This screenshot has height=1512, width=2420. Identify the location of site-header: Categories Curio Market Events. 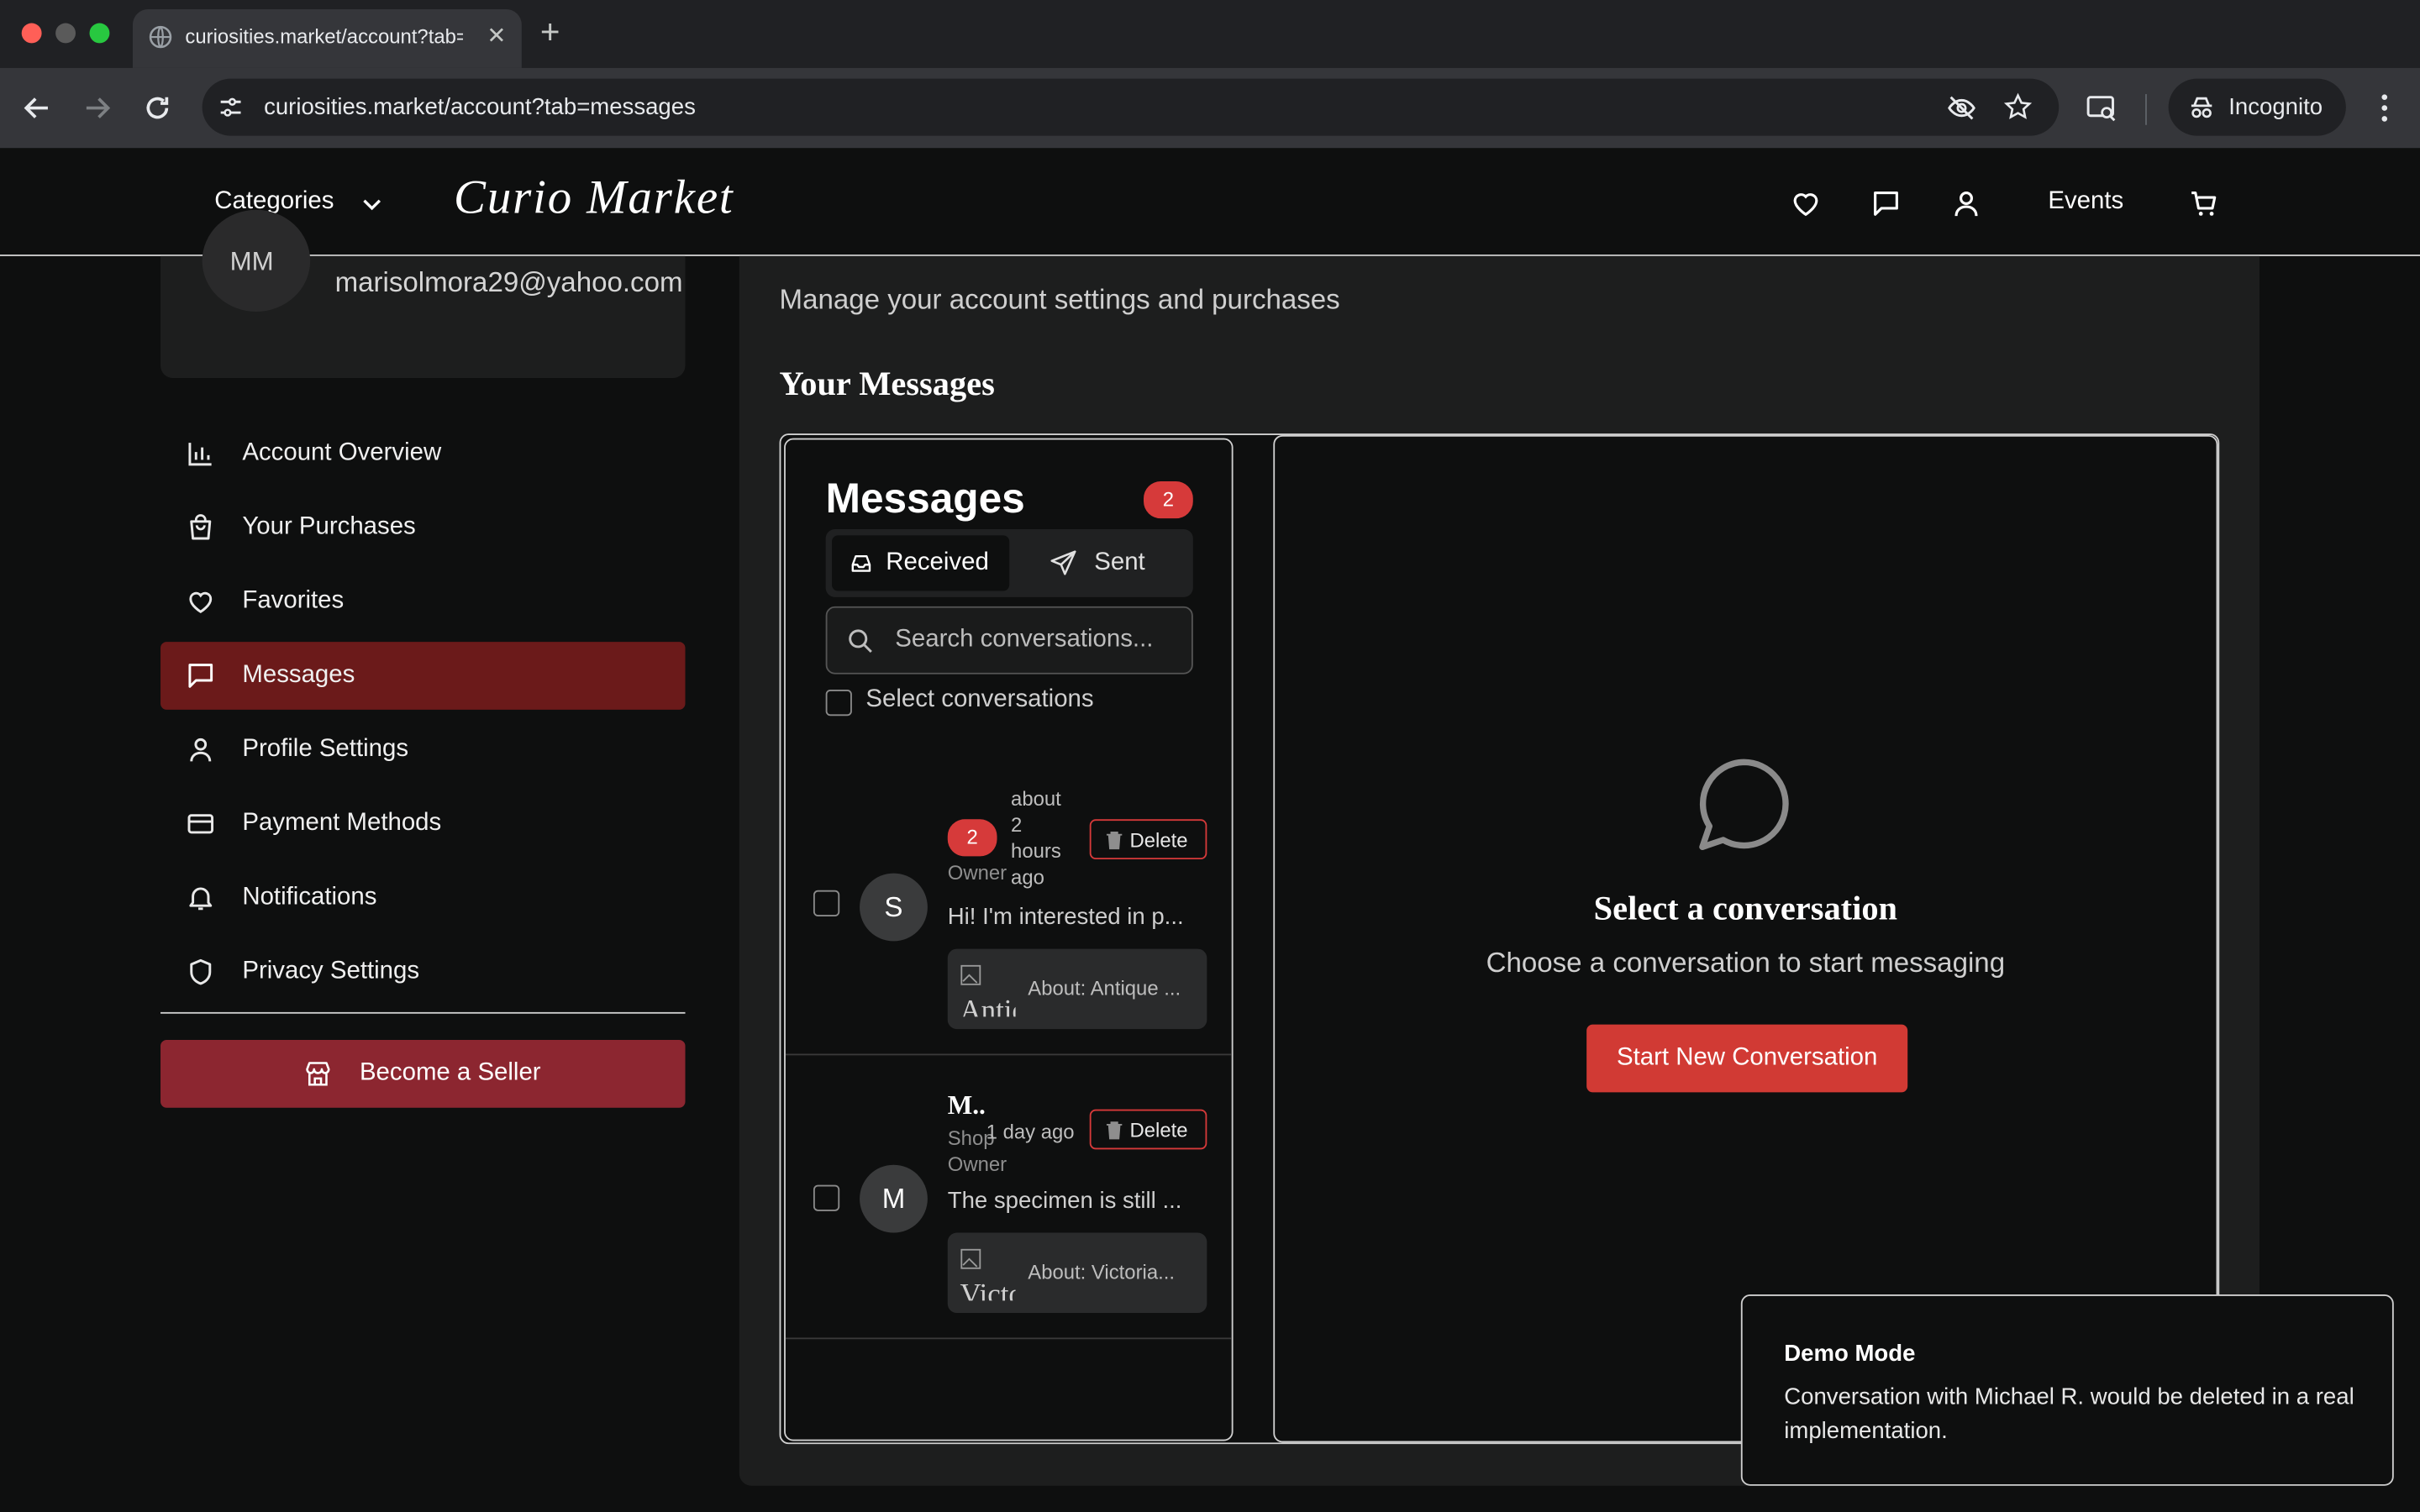
(1210, 202).